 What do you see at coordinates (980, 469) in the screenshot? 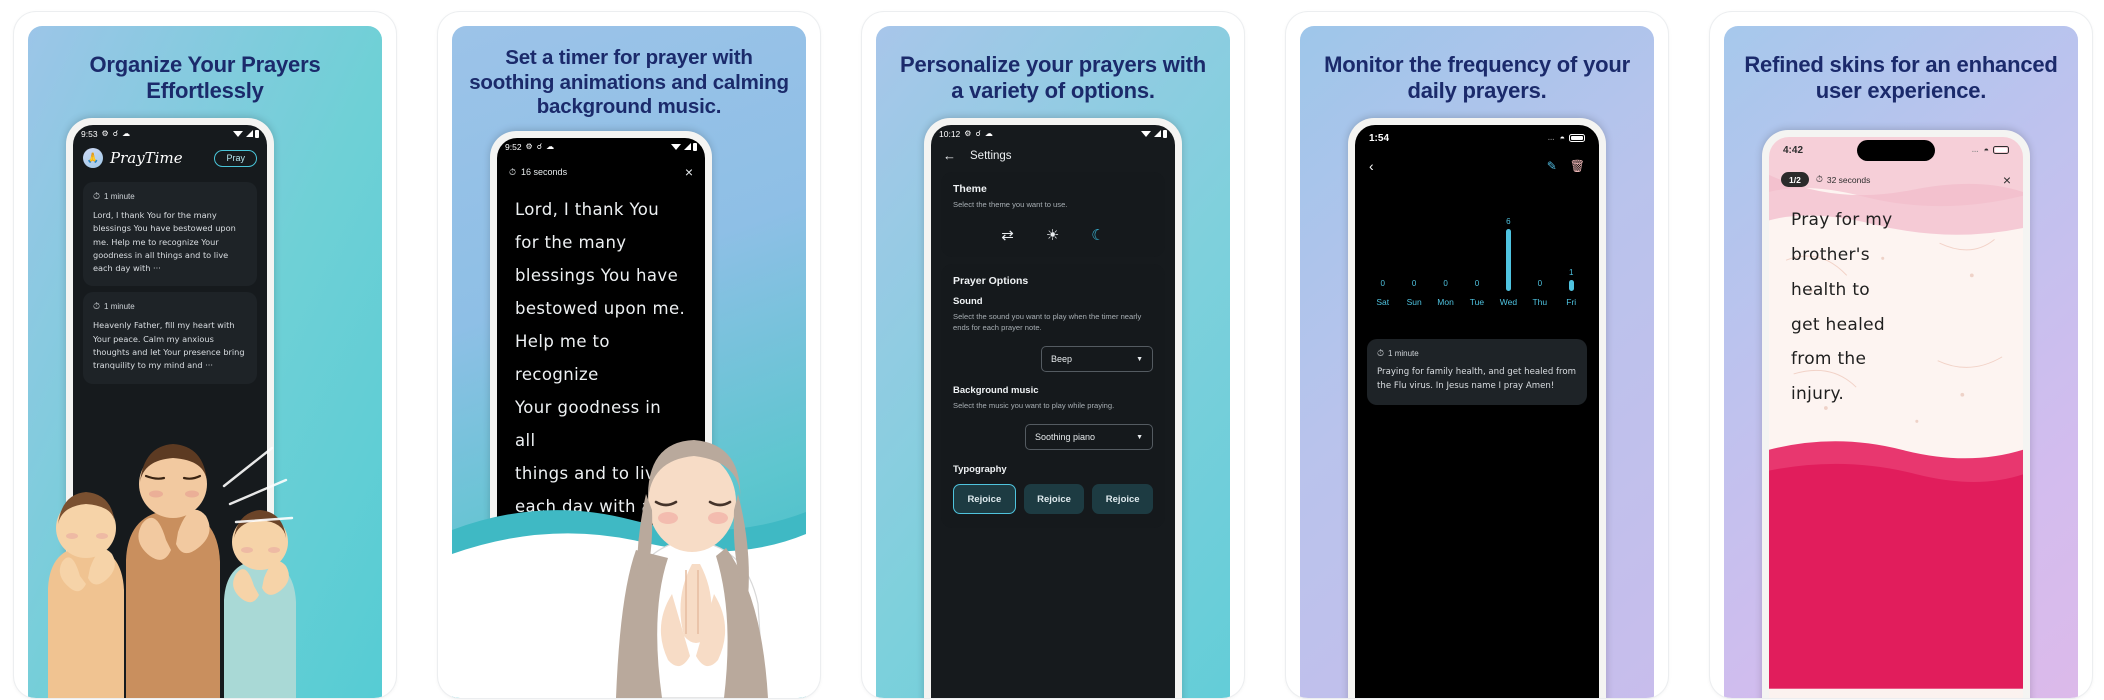
I see `typography-label: Typography` at bounding box center [980, 469].